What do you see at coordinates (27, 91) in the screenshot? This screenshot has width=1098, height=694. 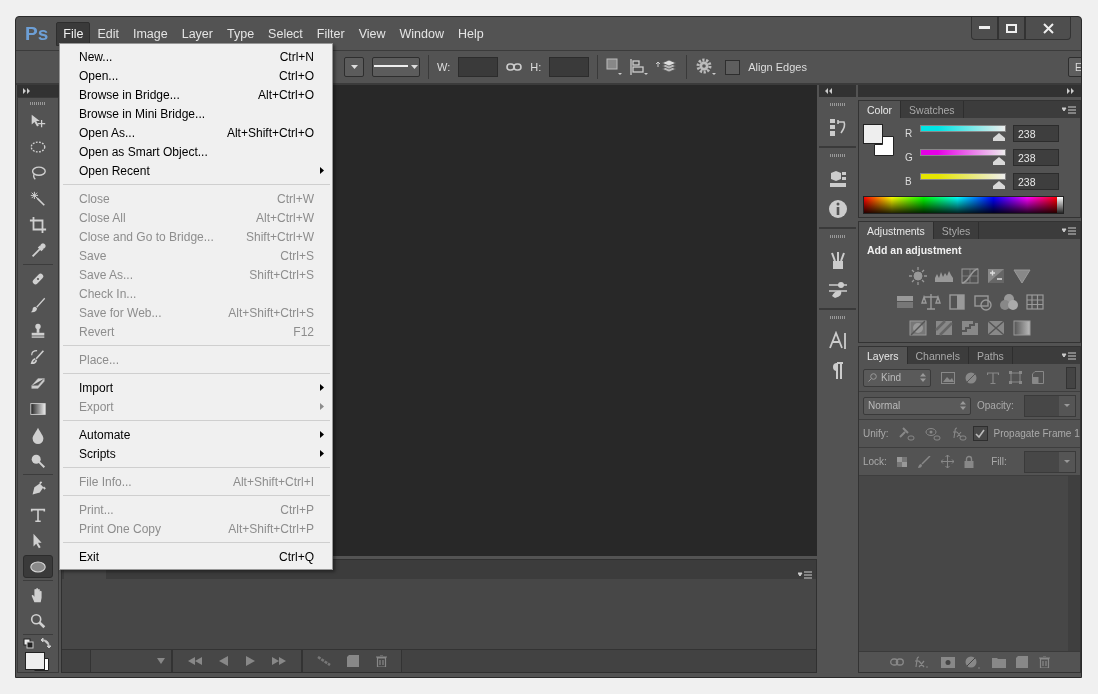 I see `expand-icon` at bounding box center [27, 91].